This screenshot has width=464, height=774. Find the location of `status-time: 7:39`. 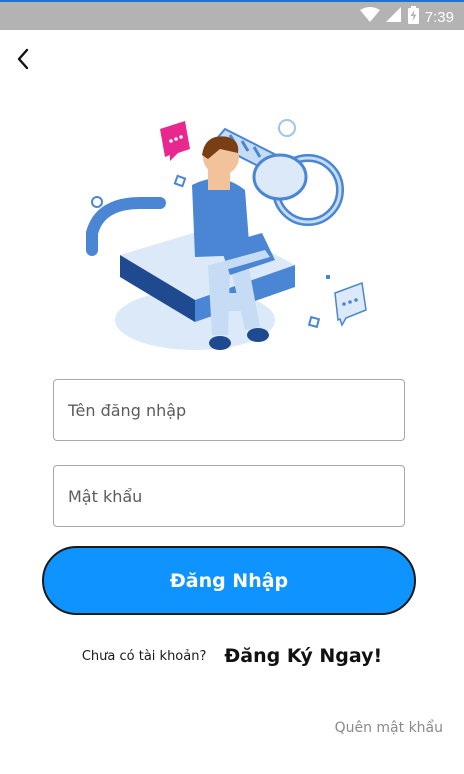

status-time: 7:39 is located at coordinates (439, 17).